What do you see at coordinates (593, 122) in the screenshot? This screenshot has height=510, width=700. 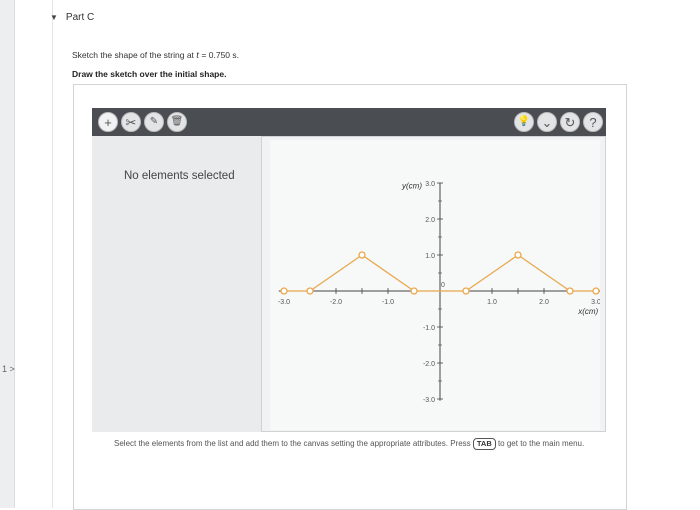 I see `help-icon: ?` at bounding box center [593, 122].